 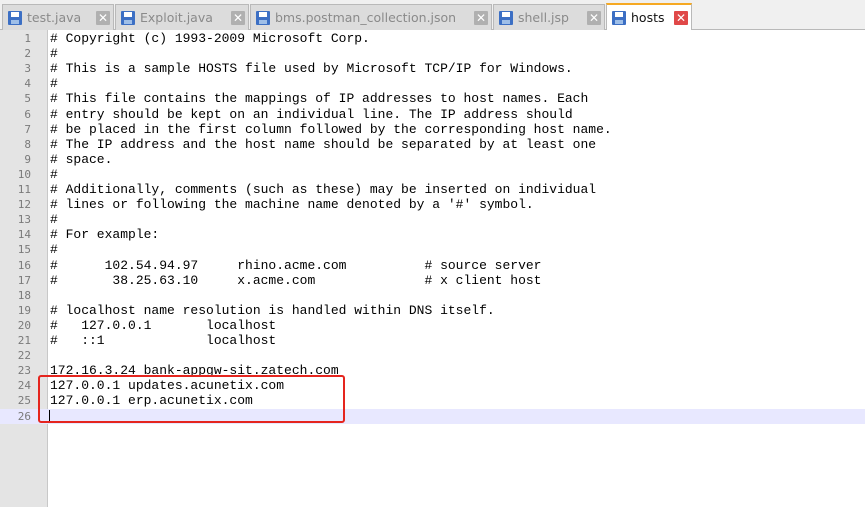 I want to click on line-text: # For example:, so click(x=104, y=234).